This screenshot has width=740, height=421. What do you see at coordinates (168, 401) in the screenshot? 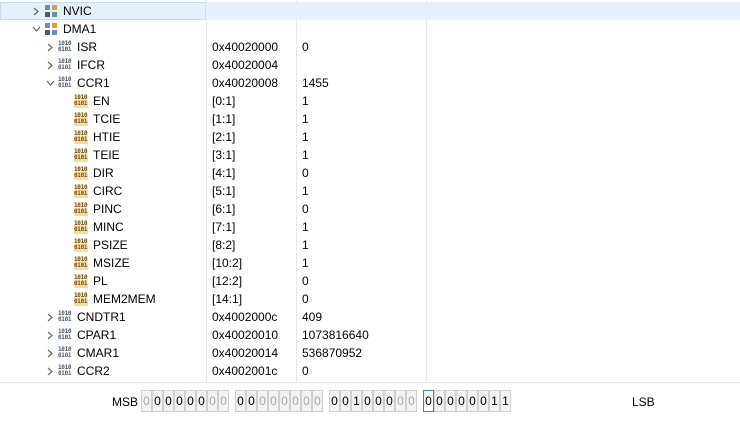
I see `bit-29: 0` at bounding box center [168, 401].